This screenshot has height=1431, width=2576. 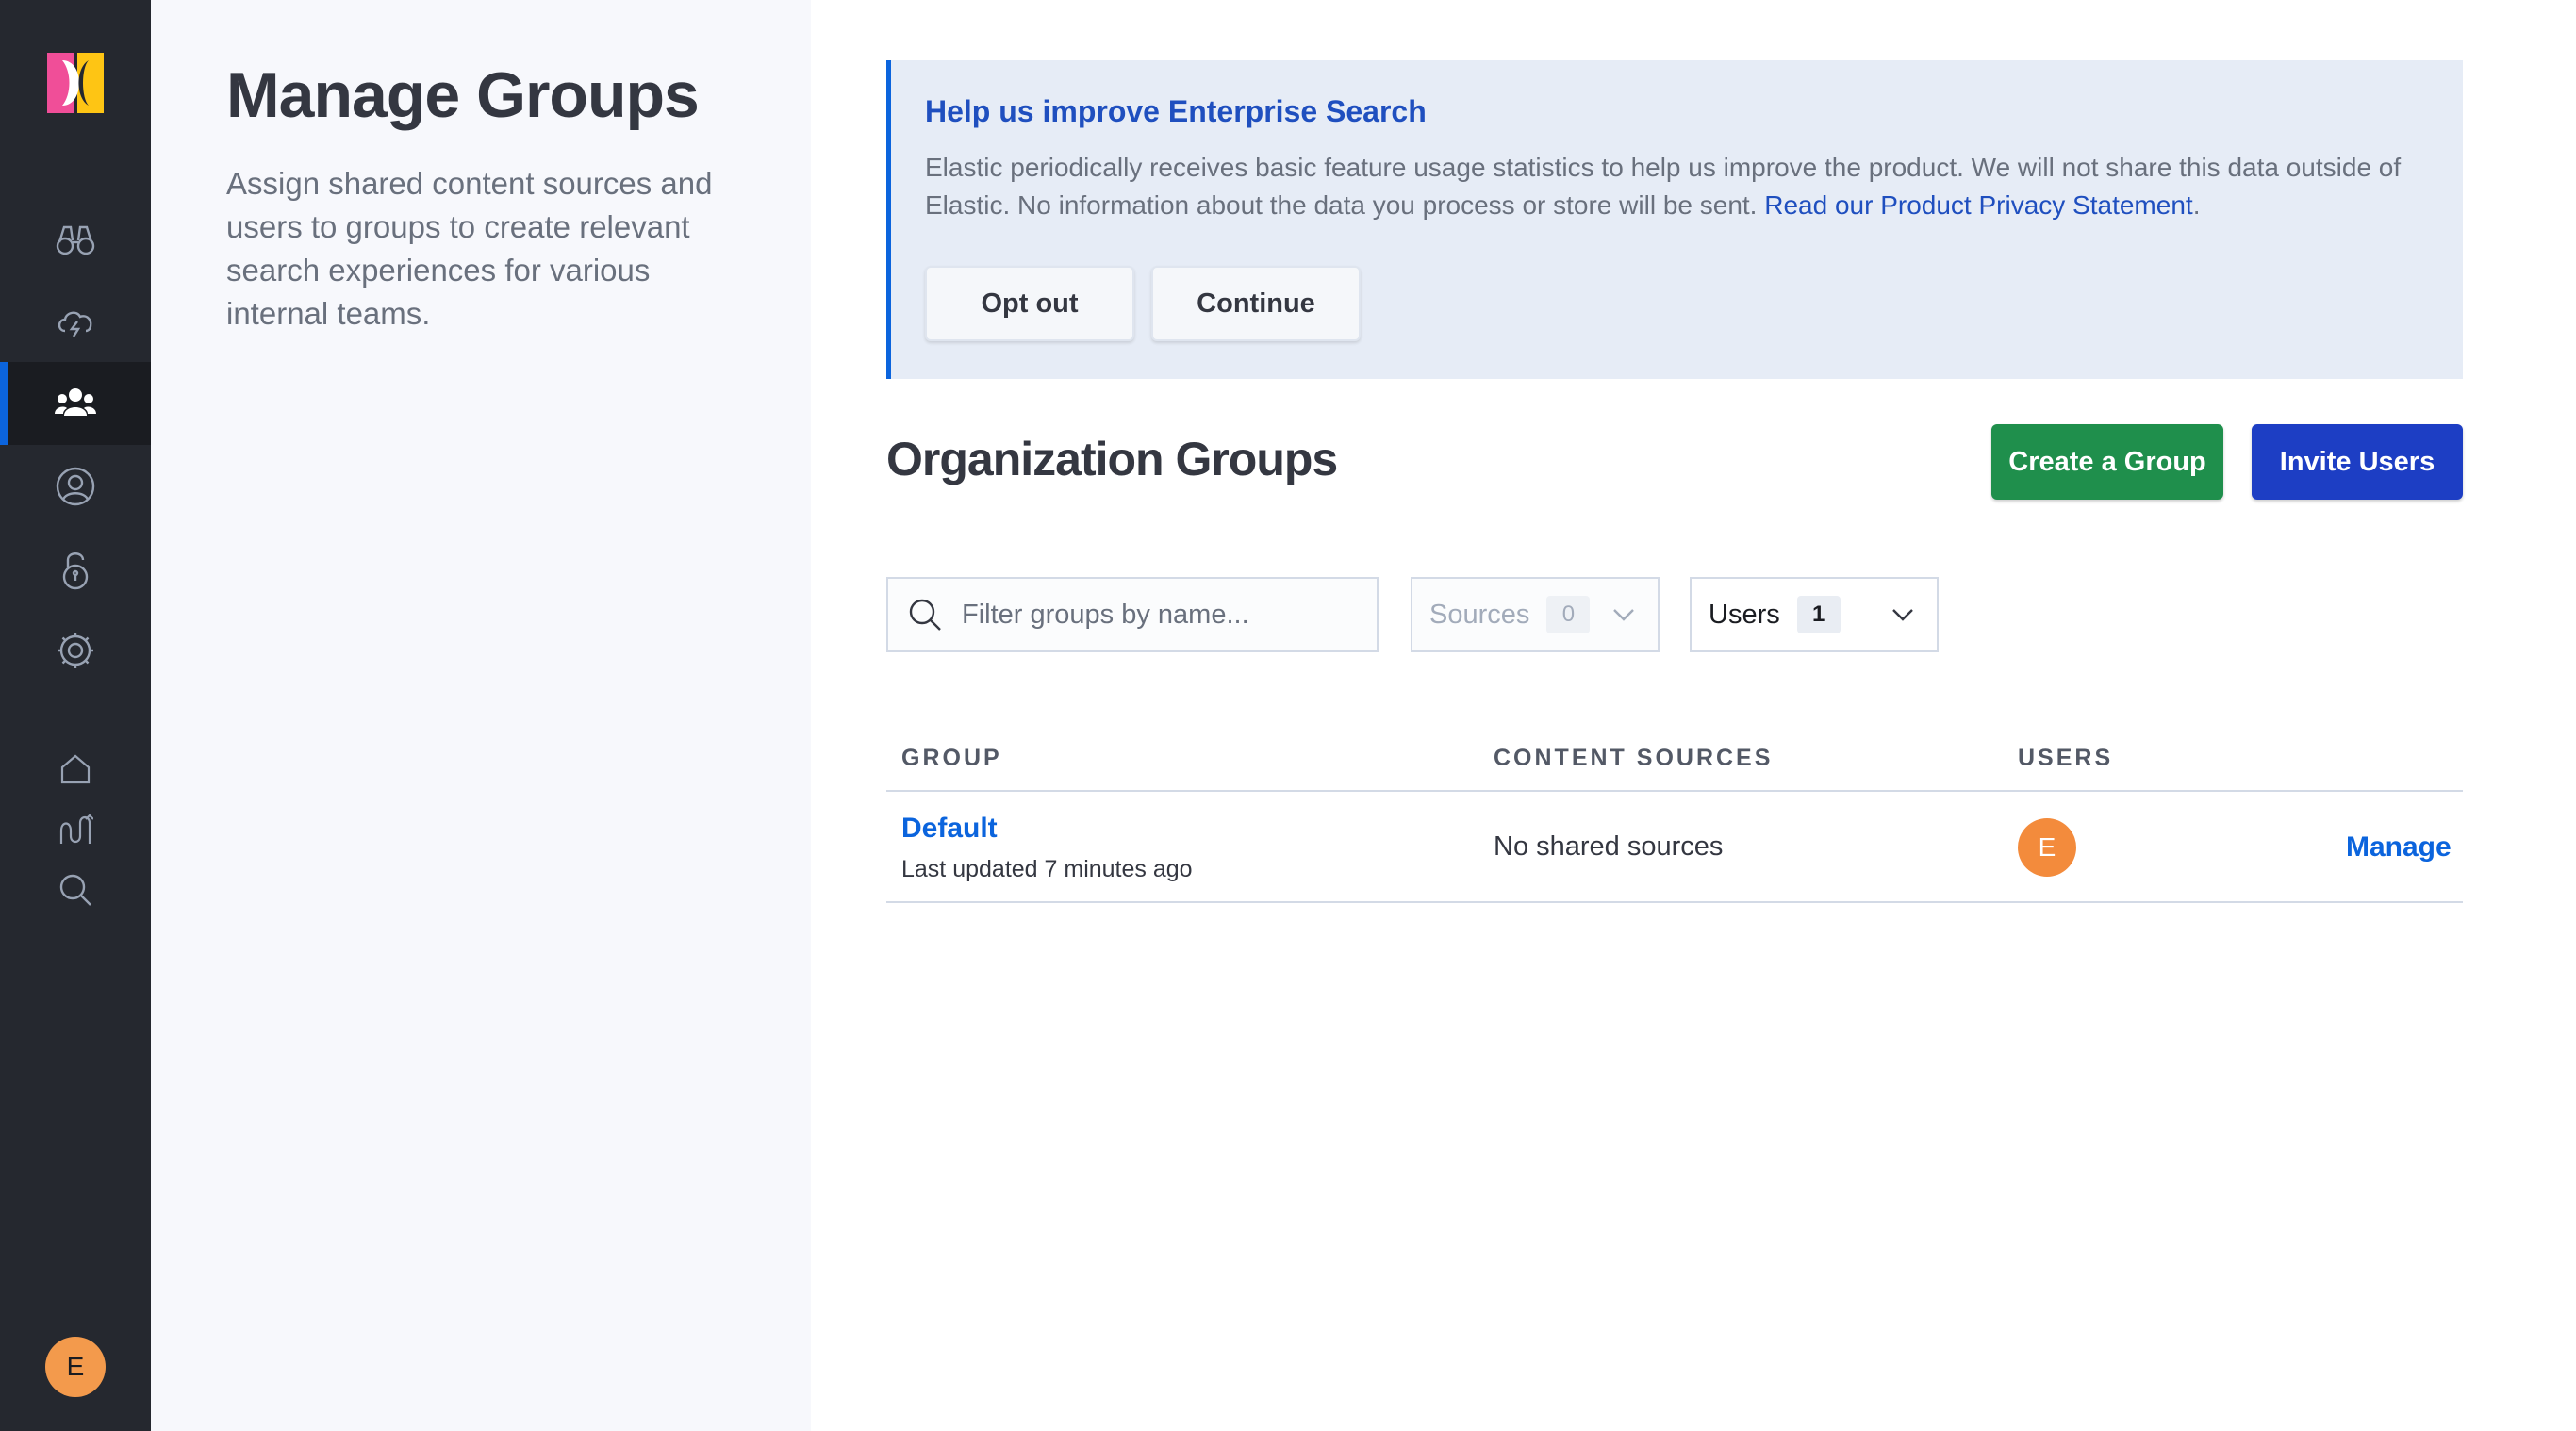 I want to click on nav-item-role-mappings, so click(x=75, y=486).